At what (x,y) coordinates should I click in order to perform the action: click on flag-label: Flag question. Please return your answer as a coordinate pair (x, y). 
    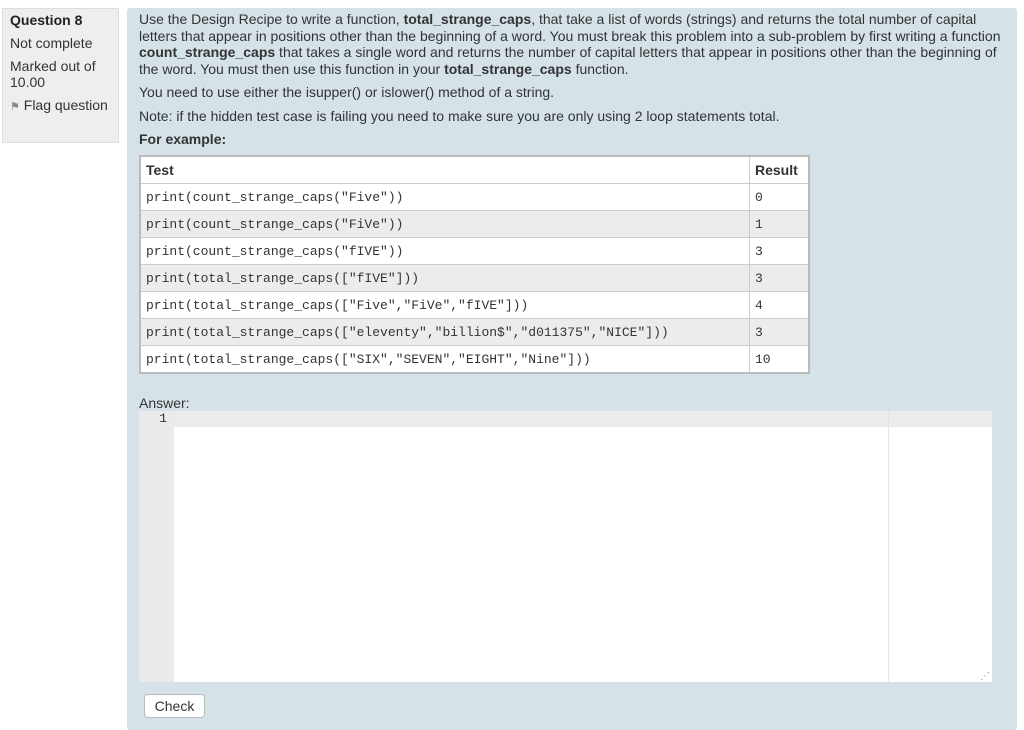
    Looking at the image, I should click on (65, 105).